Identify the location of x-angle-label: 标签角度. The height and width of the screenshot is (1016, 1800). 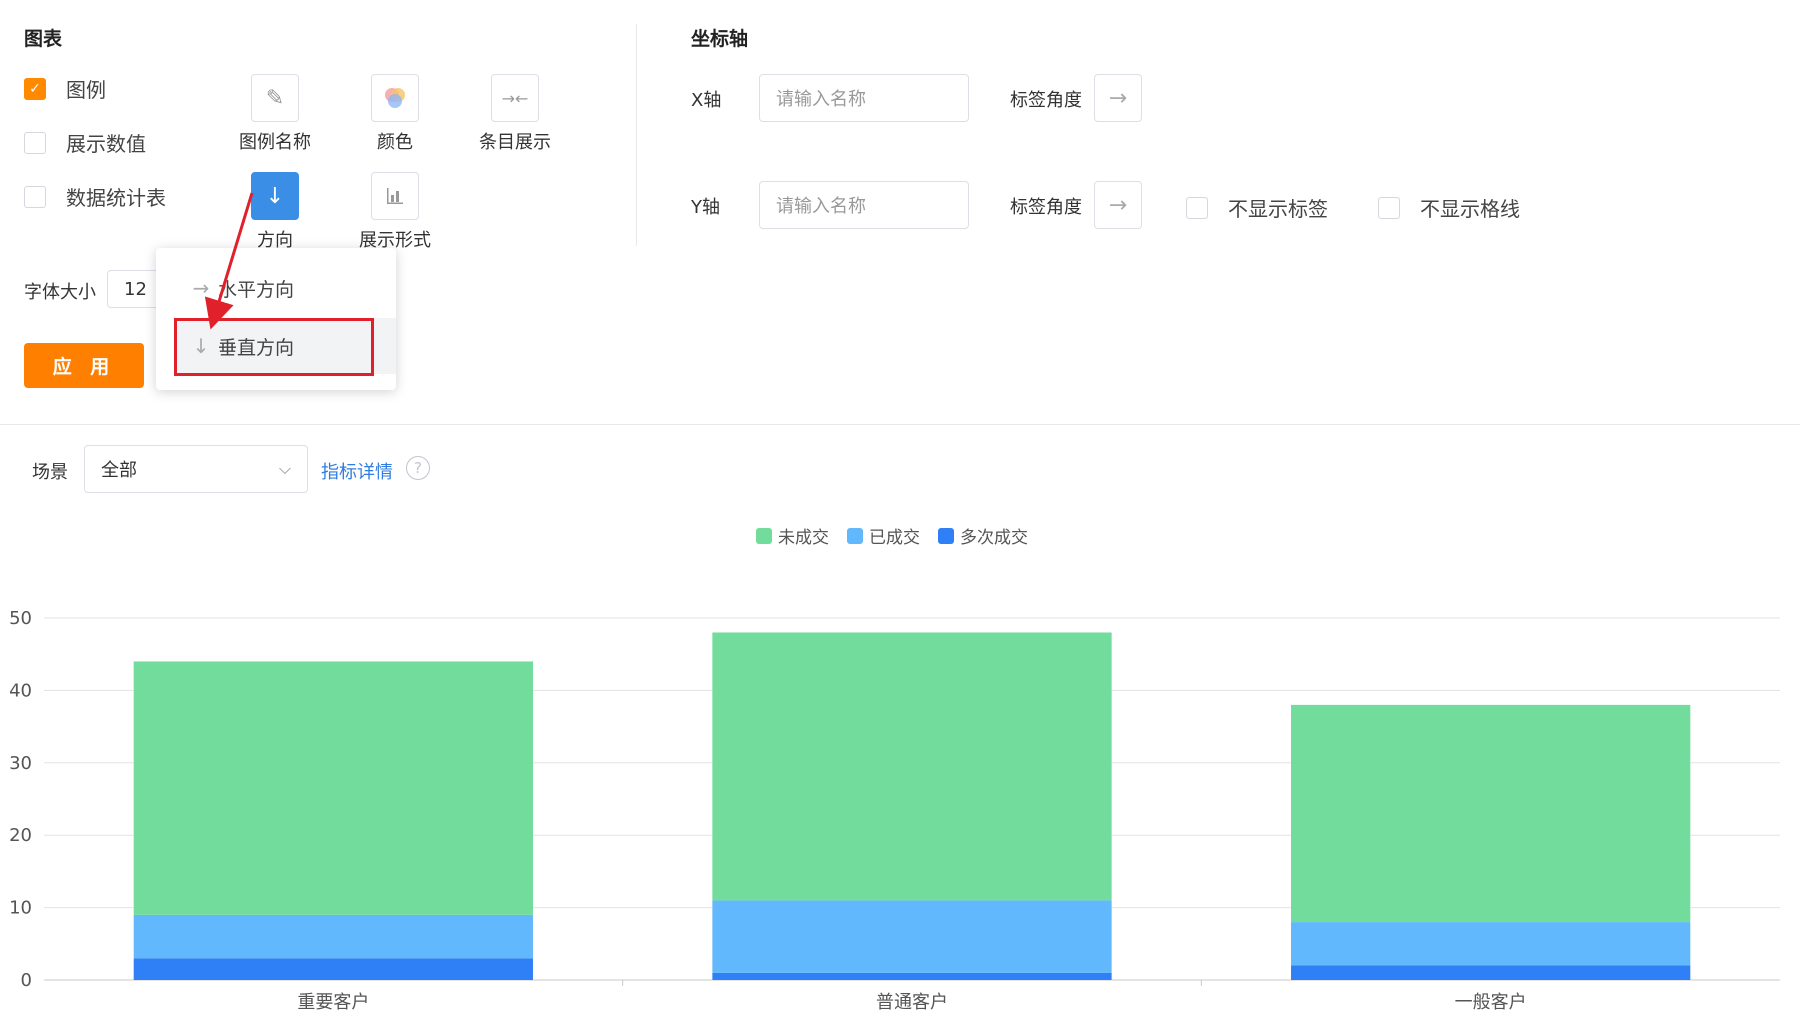
(1046, 100).